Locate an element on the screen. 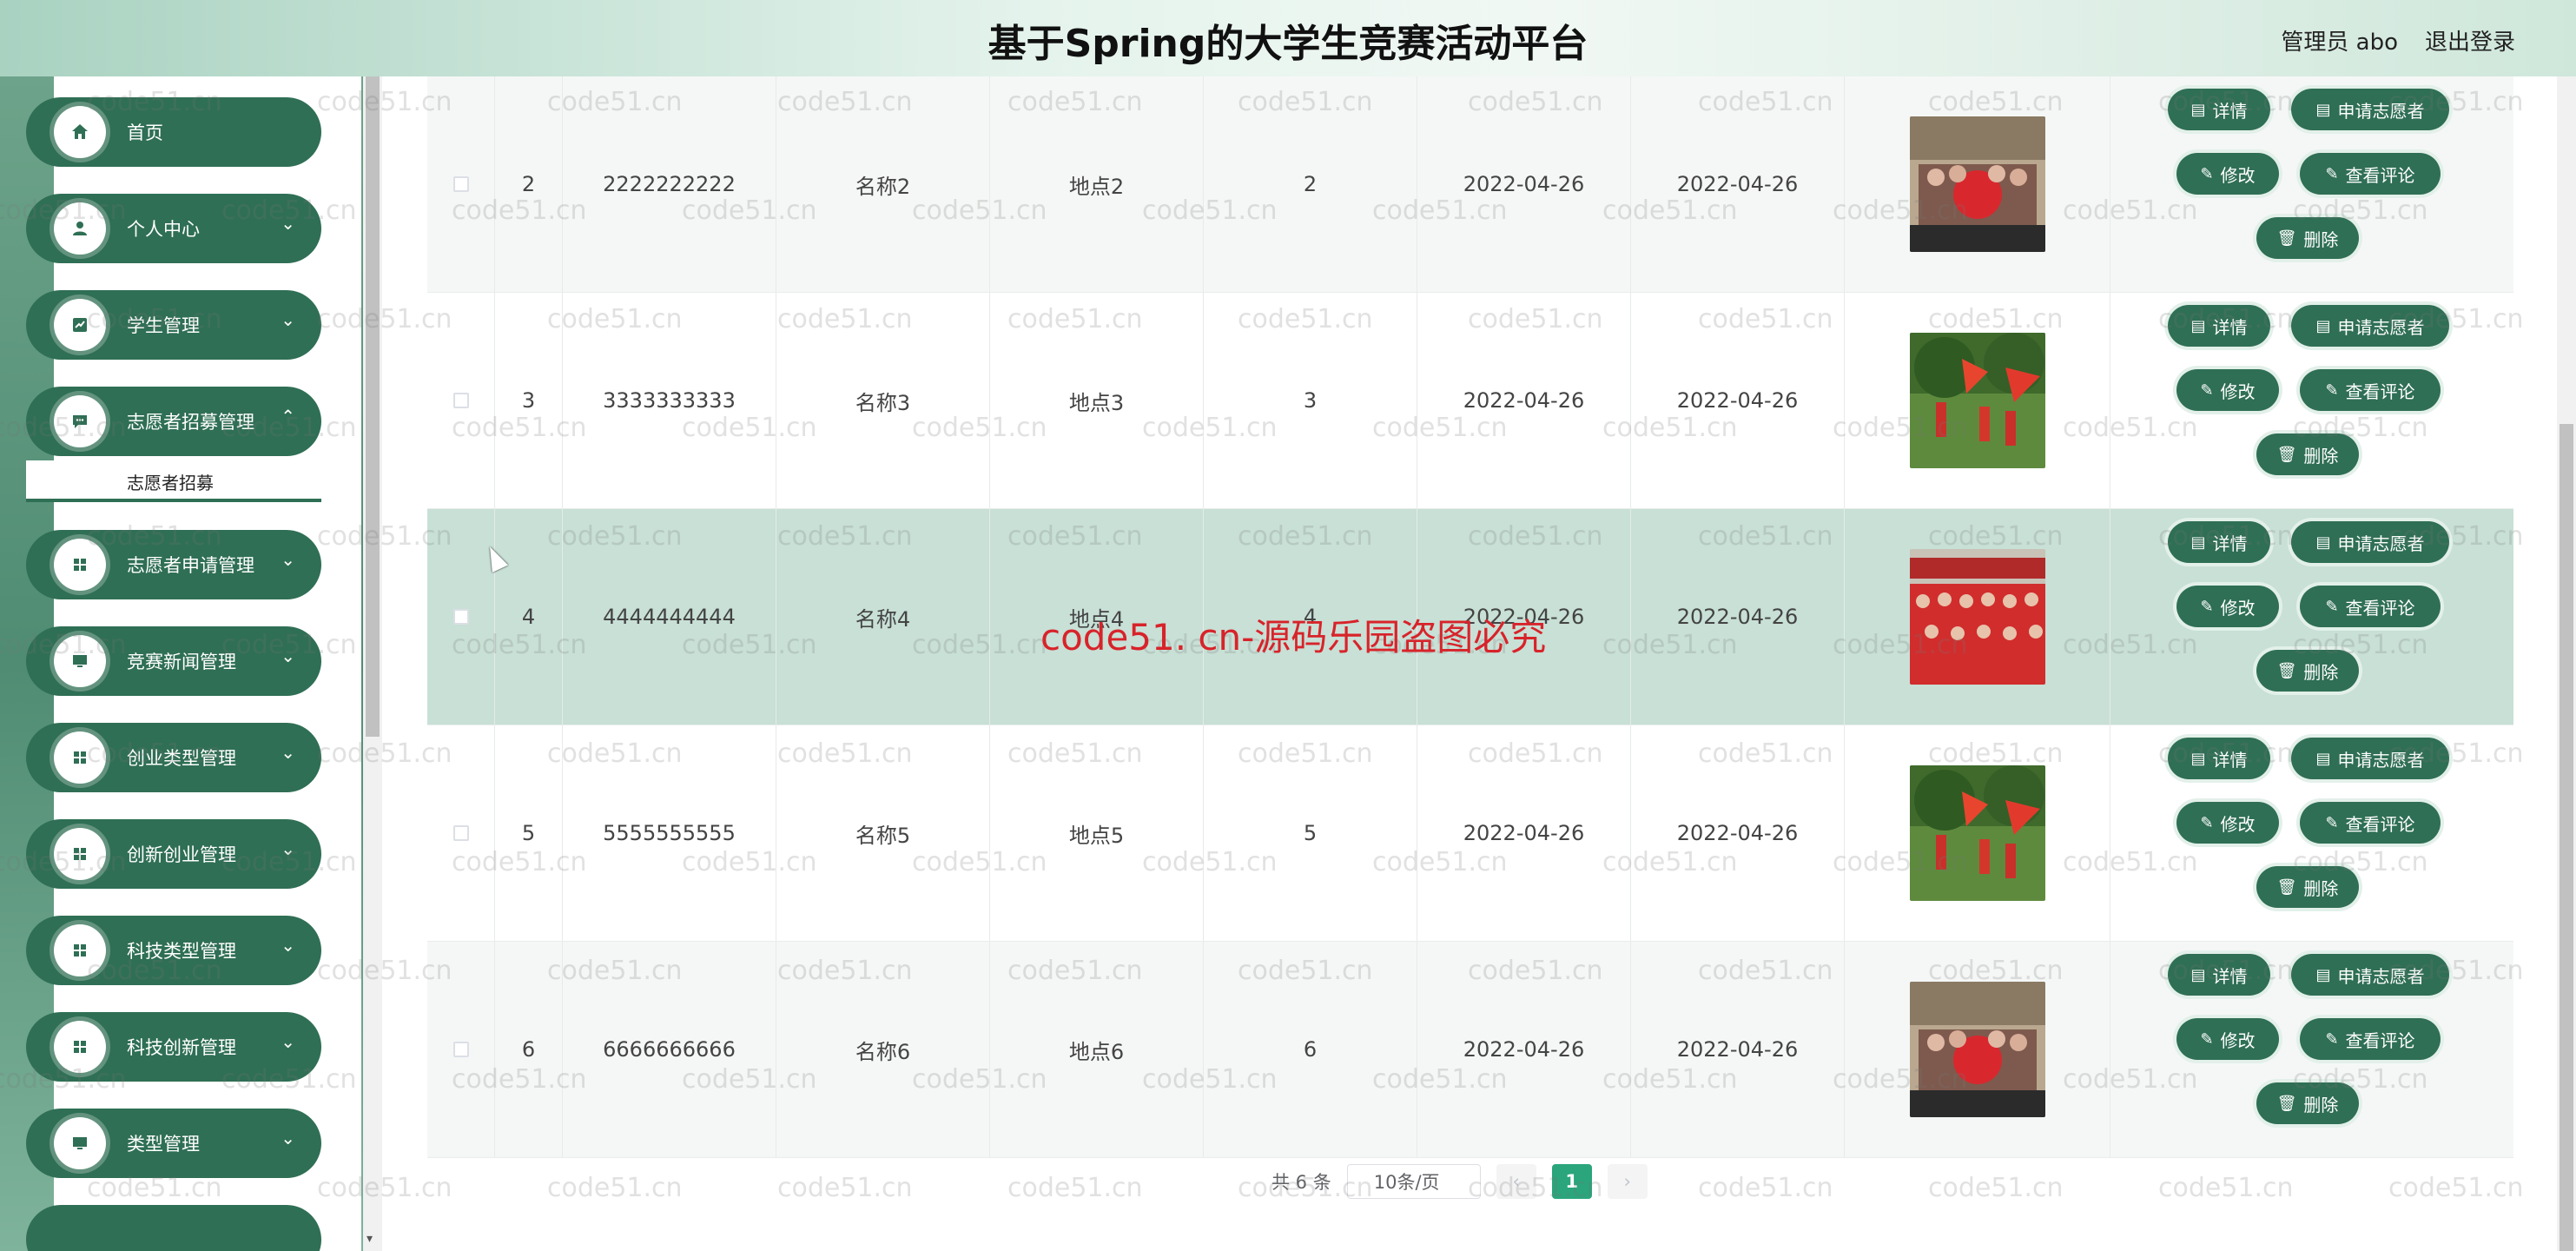 This screenshot has height=1251, width=2576. chart-icon is located at coordinates (80, 325).